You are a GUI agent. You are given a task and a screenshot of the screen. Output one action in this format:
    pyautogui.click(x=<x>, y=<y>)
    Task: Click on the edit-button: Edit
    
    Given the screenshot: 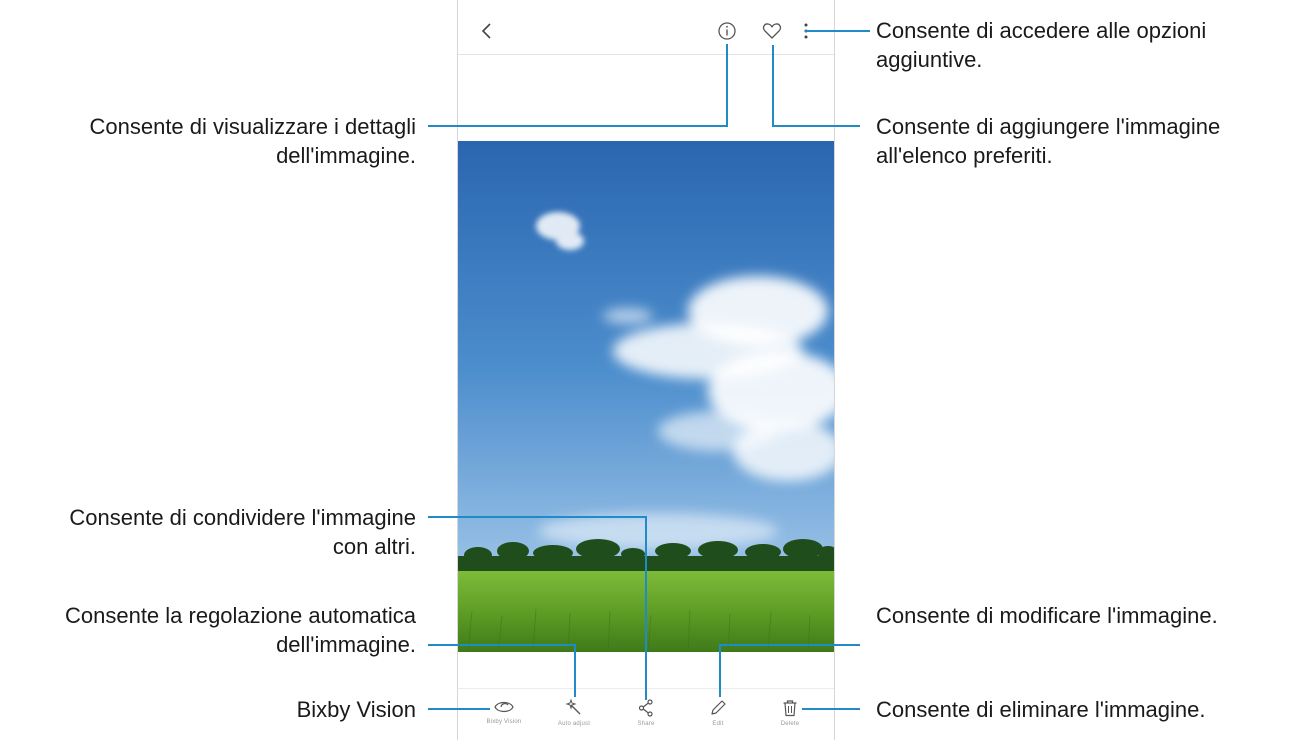 What is the action you would take?
    pyautogui.click(x=718, y=715)
    